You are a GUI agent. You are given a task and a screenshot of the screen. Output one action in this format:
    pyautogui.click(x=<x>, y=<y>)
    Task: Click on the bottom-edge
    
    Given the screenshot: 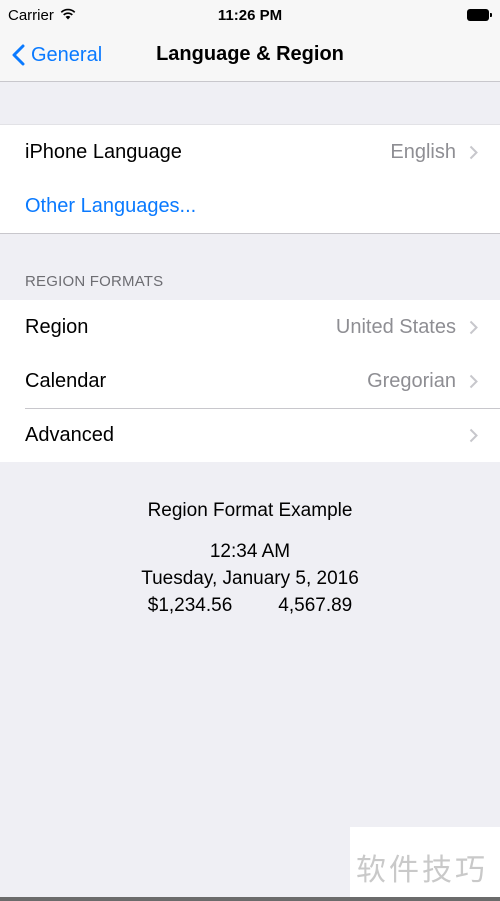 What is the action you would take?
    pyautogui.click(x=250, y=899)
    